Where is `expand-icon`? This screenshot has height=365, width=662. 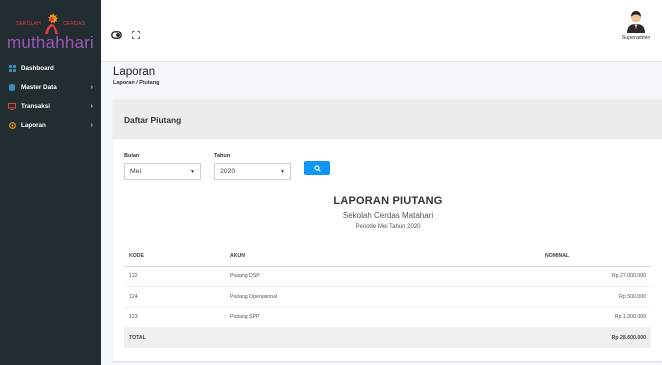
expand-icon is located at coordinates (136, 35).